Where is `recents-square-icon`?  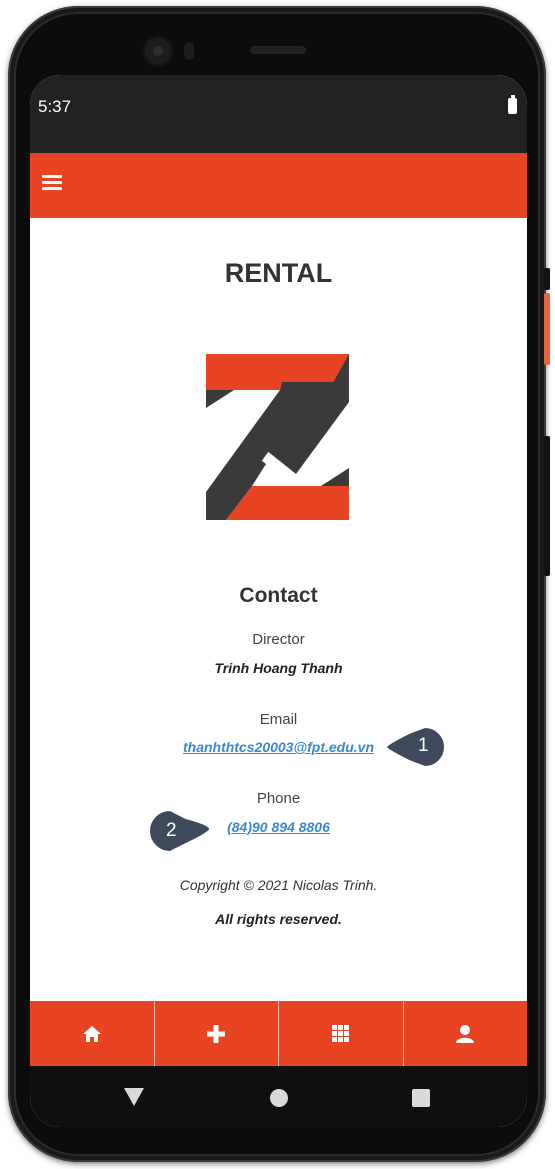
recents-square-icon is located at coordinates (421, 1098).